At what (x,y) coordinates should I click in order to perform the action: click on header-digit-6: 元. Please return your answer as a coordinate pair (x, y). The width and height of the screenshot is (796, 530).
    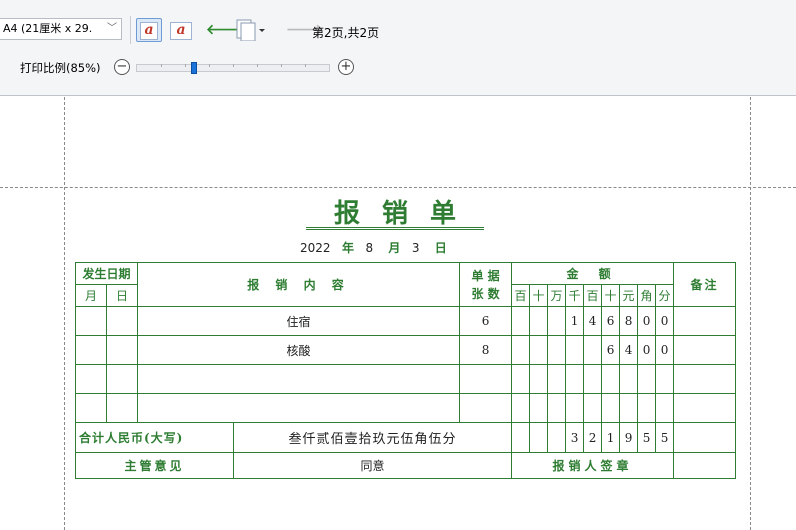
    Looking at the image, I should click on (629, 295).